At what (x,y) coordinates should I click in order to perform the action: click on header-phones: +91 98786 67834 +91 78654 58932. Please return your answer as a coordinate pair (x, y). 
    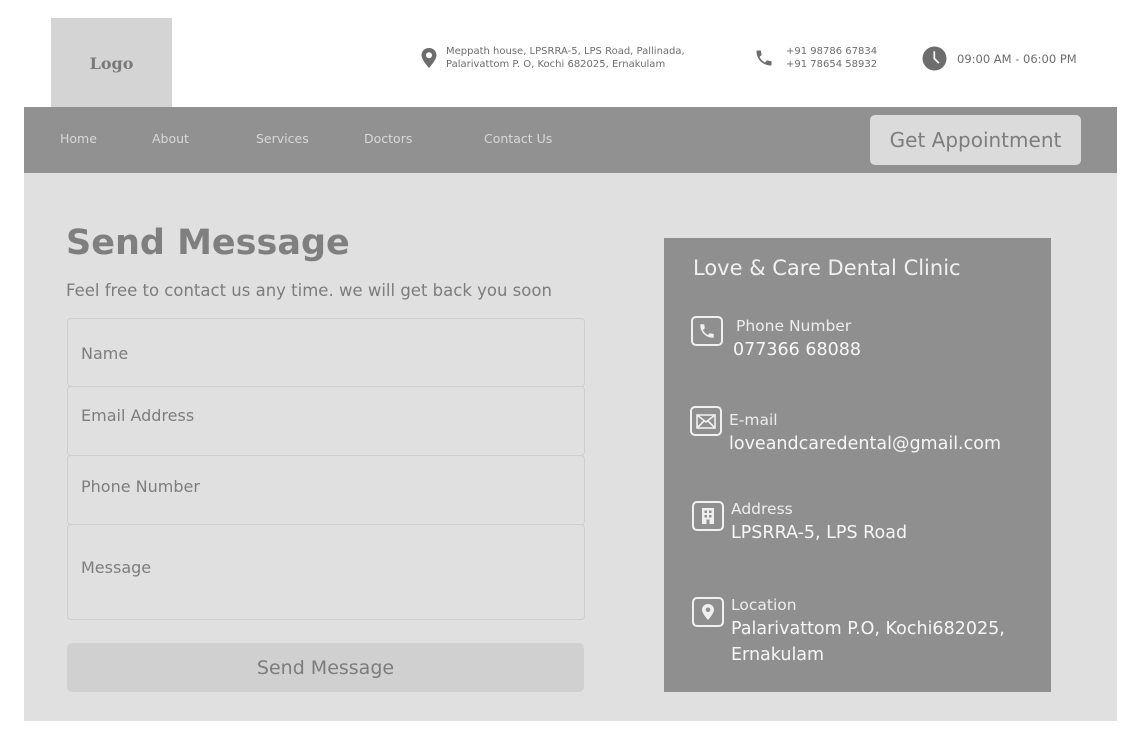
    Looking at the image, I should click on (815, 58).